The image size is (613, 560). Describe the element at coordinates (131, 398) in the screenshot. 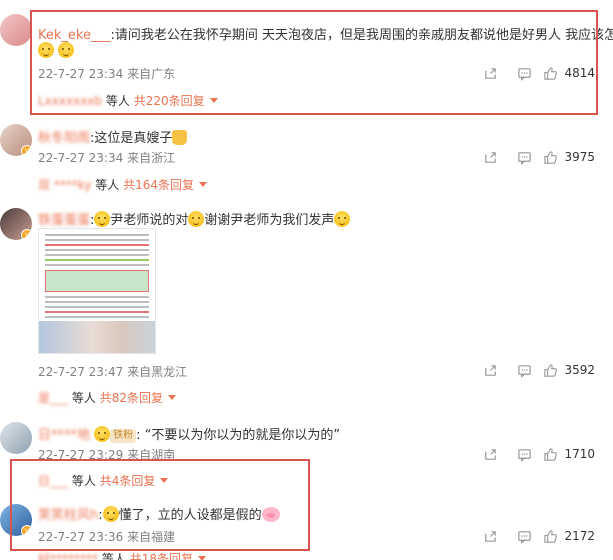

I see `reply-count: 共82条回复` at that location.